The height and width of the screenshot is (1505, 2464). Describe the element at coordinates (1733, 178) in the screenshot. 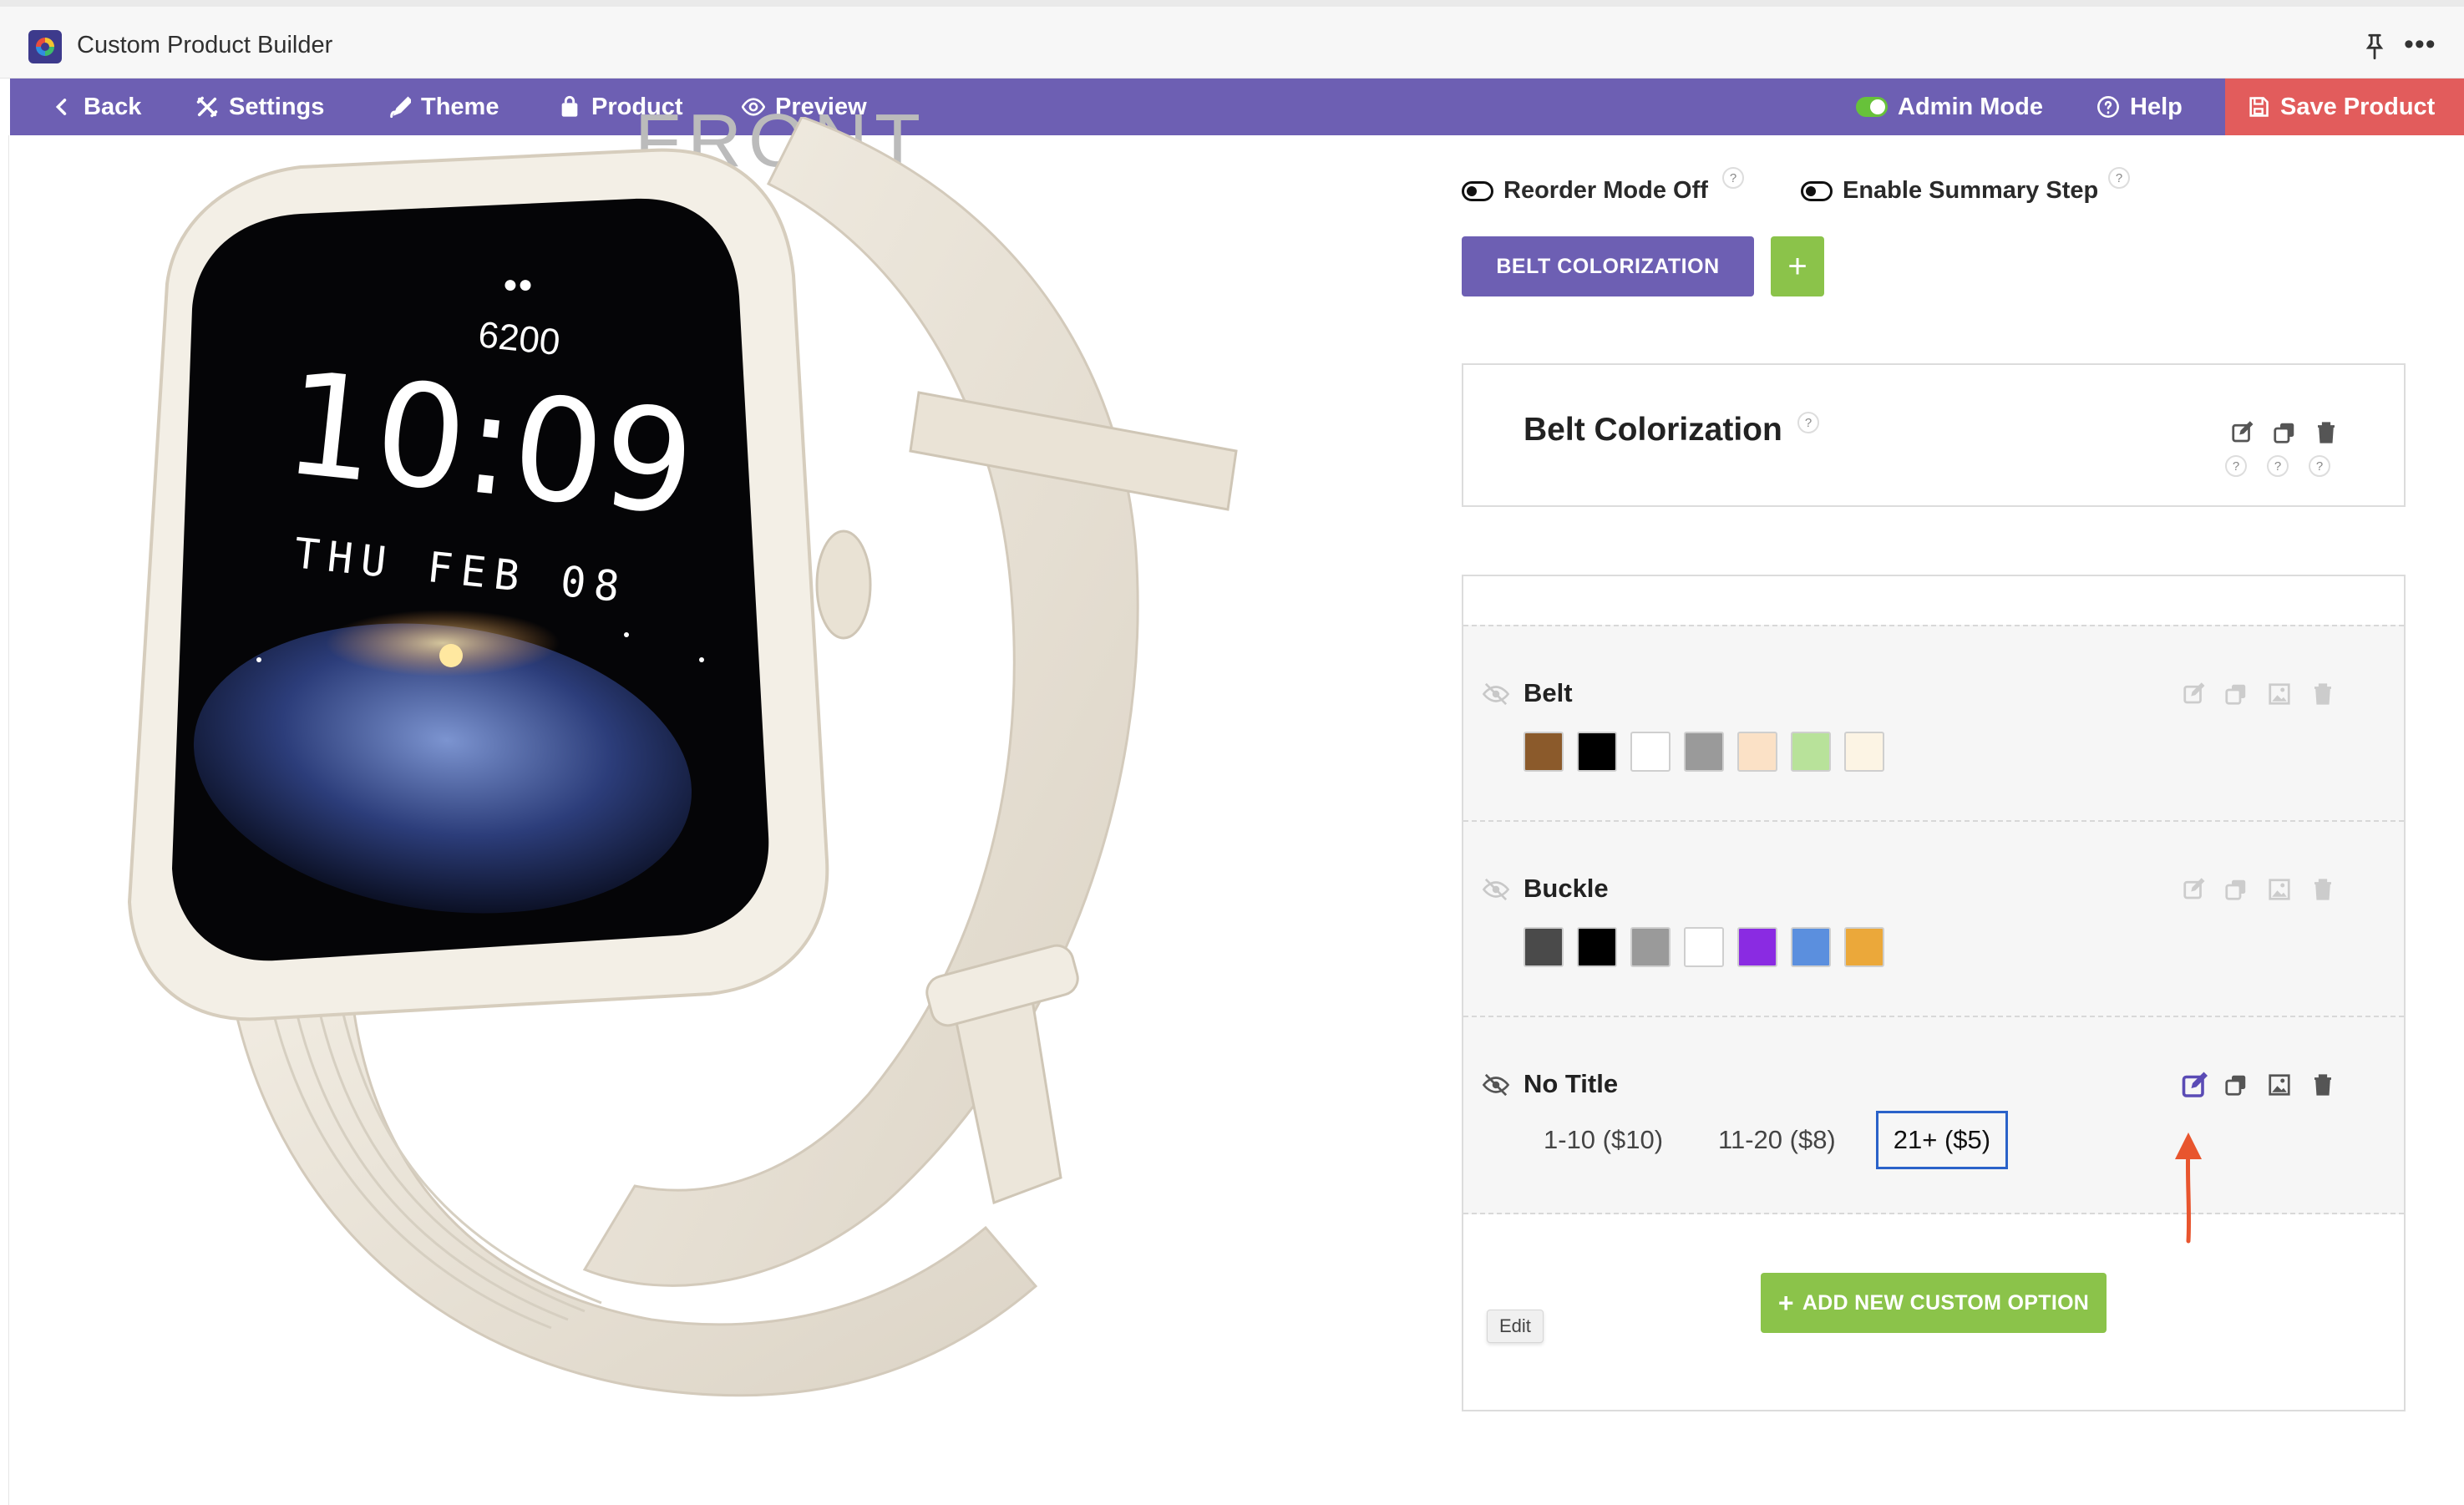

I see `reorder-help-icon: ?` at that location.